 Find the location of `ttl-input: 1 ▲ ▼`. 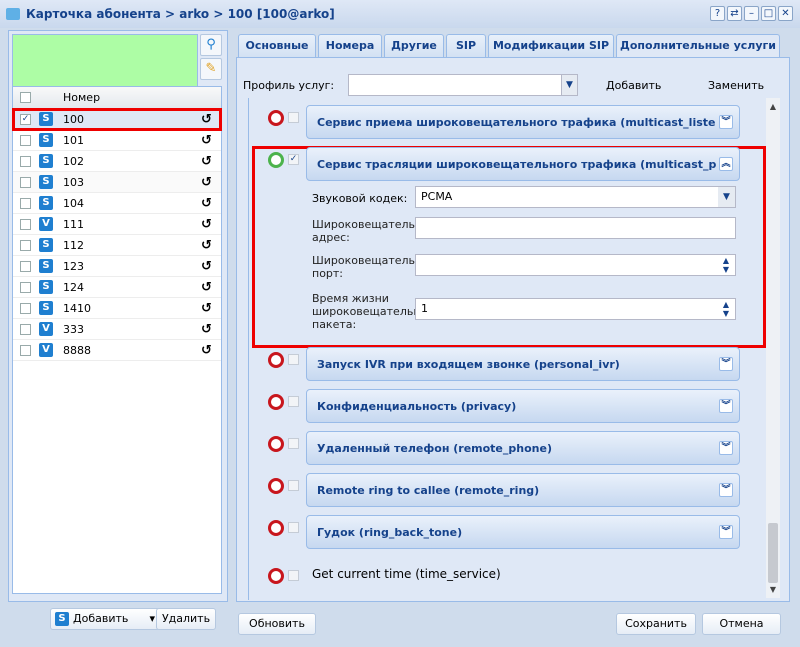

ttl-input: 1 ▲ ▼ is located at coordinates (575, 309).